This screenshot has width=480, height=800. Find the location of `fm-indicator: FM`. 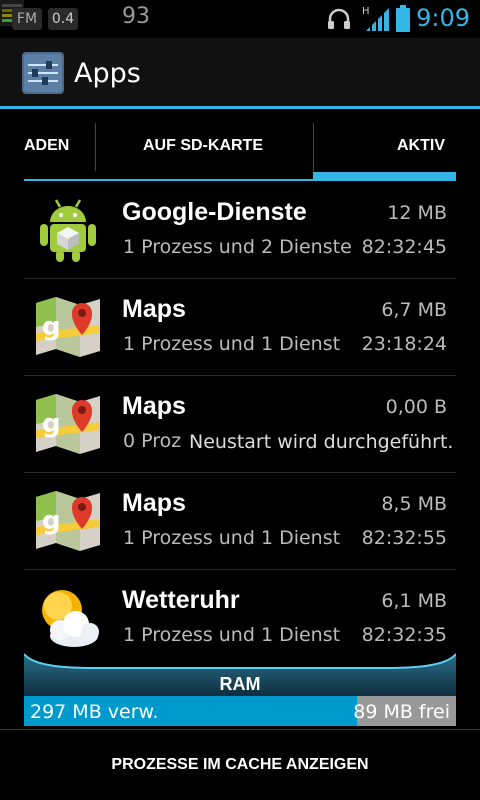

fm-indicator: FM is located at coordinates (27, 19).